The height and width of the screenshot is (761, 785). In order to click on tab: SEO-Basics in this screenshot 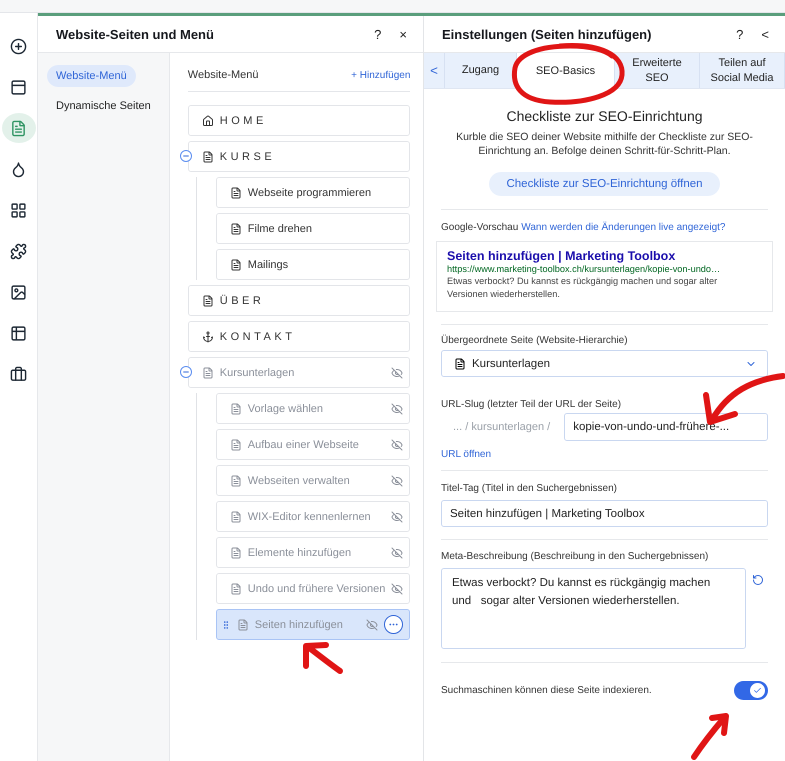, I will do `click(566, 71)`.